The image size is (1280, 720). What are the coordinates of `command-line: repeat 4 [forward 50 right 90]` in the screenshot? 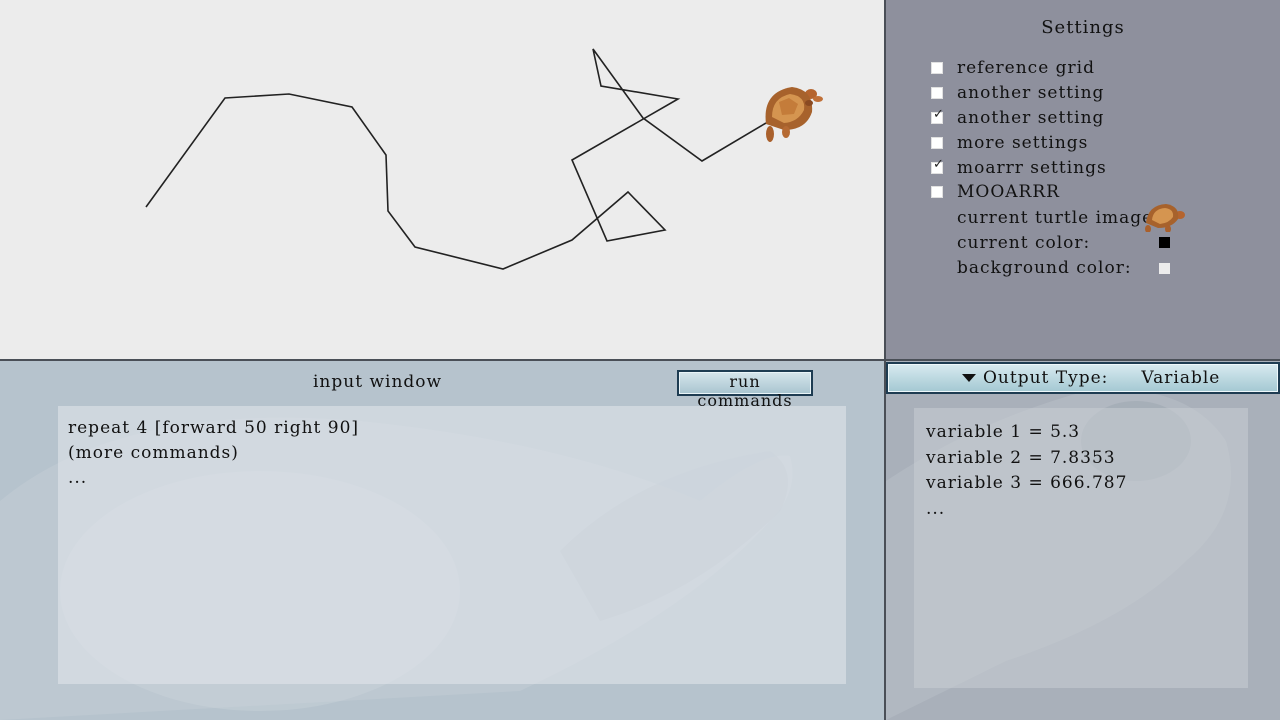 It's located at (214, 428).